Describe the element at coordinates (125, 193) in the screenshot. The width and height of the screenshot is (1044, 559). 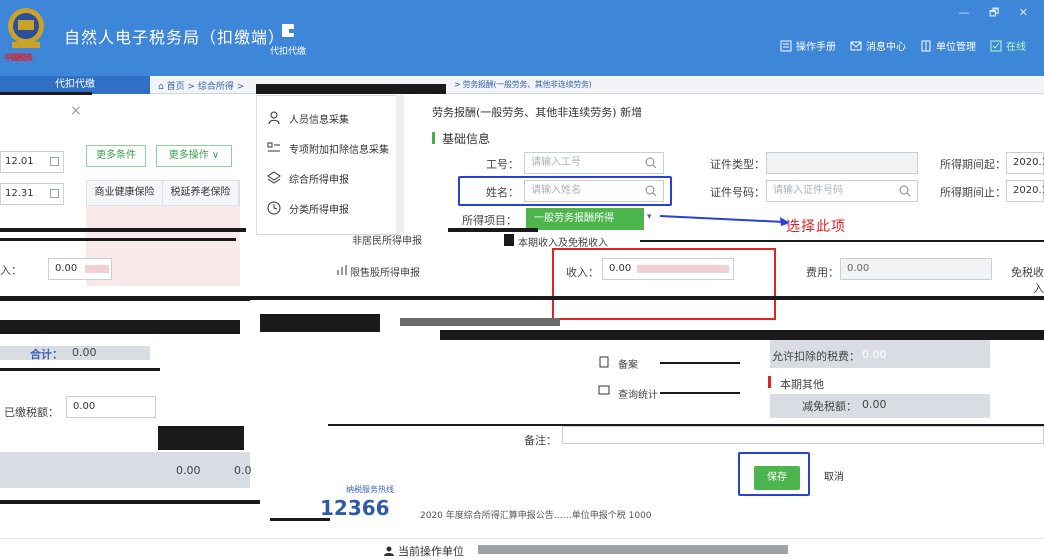
I see `column-header: 商业健康保险` at that location.